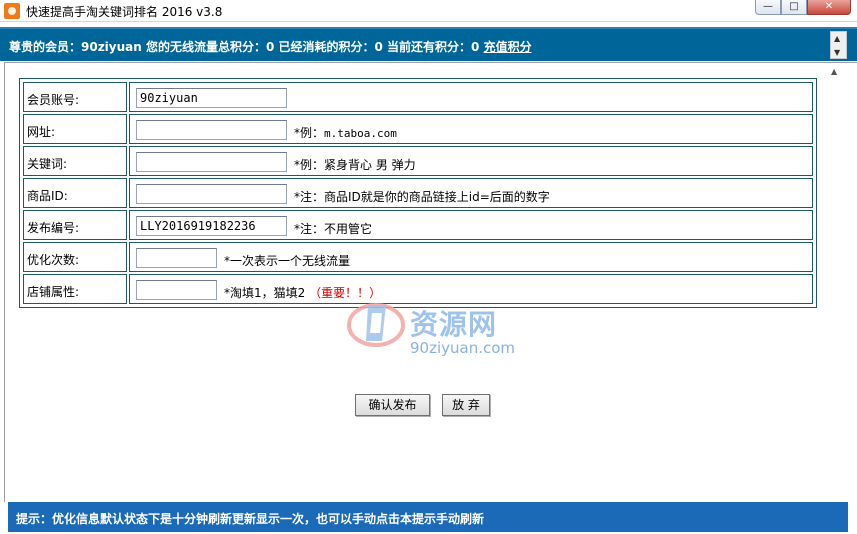 The height and width of the screenshot is (534, 857). Describe the element at coordinates (471, 97) in the screenshot. I see `account-cell: 90ziyuan` at that location.